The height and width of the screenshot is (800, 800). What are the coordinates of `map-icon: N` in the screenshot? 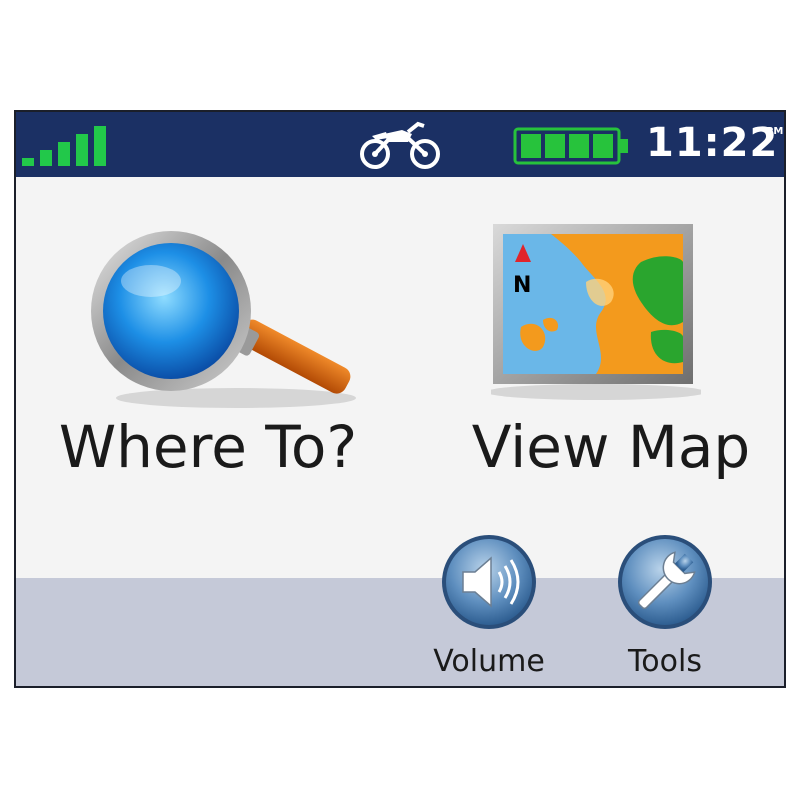 It's located at (596, 312).